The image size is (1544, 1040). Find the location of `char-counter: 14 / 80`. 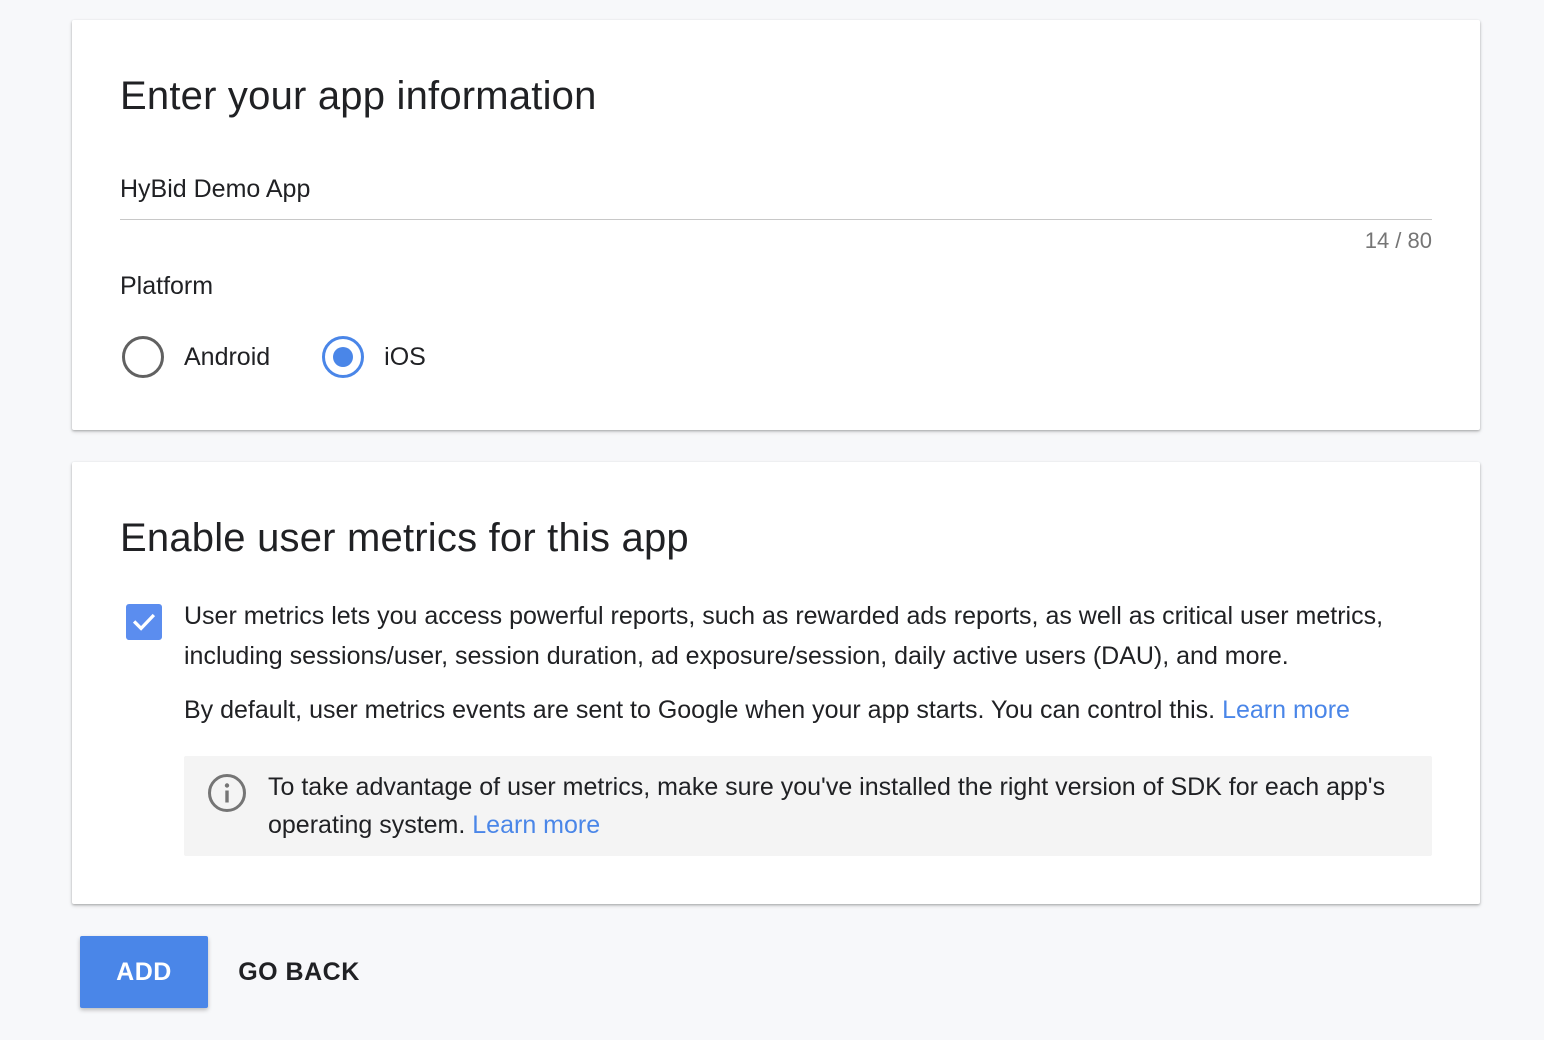

char-counter: 14 / 80 is located at coordinates (1398, 240).